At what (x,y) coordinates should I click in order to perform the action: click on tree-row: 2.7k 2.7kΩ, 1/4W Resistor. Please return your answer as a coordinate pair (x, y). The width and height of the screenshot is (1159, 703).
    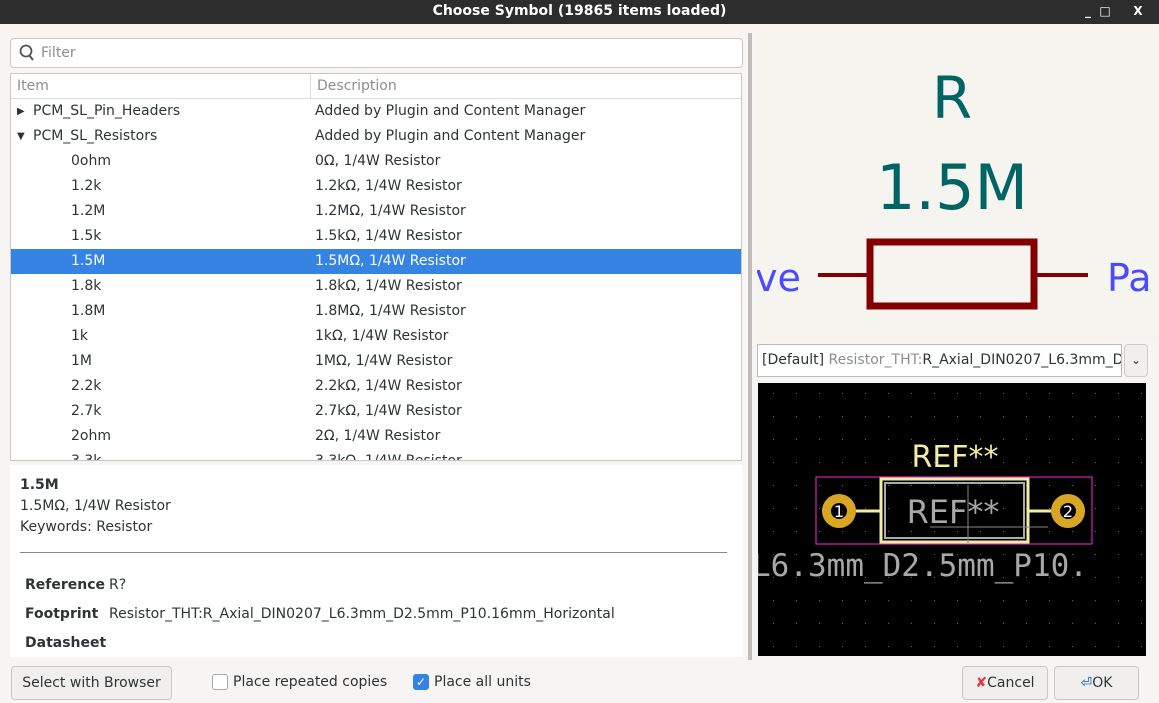
    Looking at the image, I should click on (376, 411).